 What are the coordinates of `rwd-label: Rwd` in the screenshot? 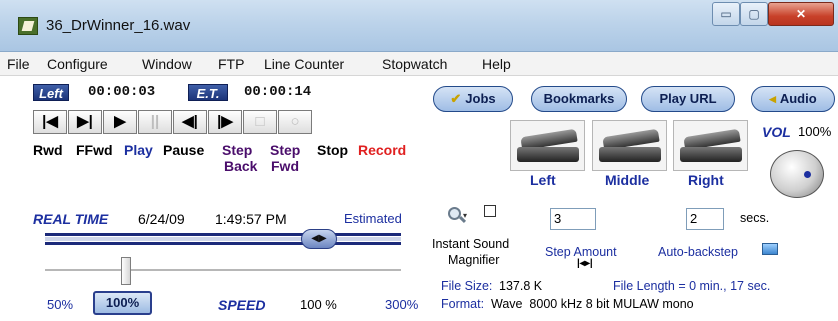 It's located at (48, 150).